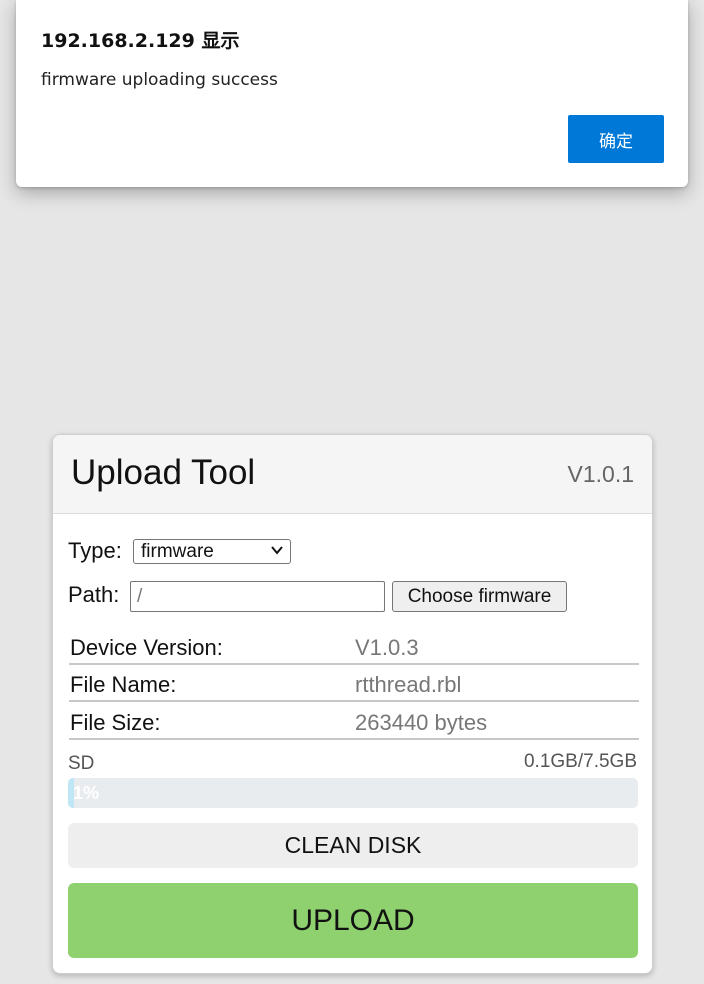 The height and width of the screenshot is (984, 704). What do you see at coordinates (177, 551) in the screenshot?
I see `type-select-value: firmware` at bounding box center [177, 551].